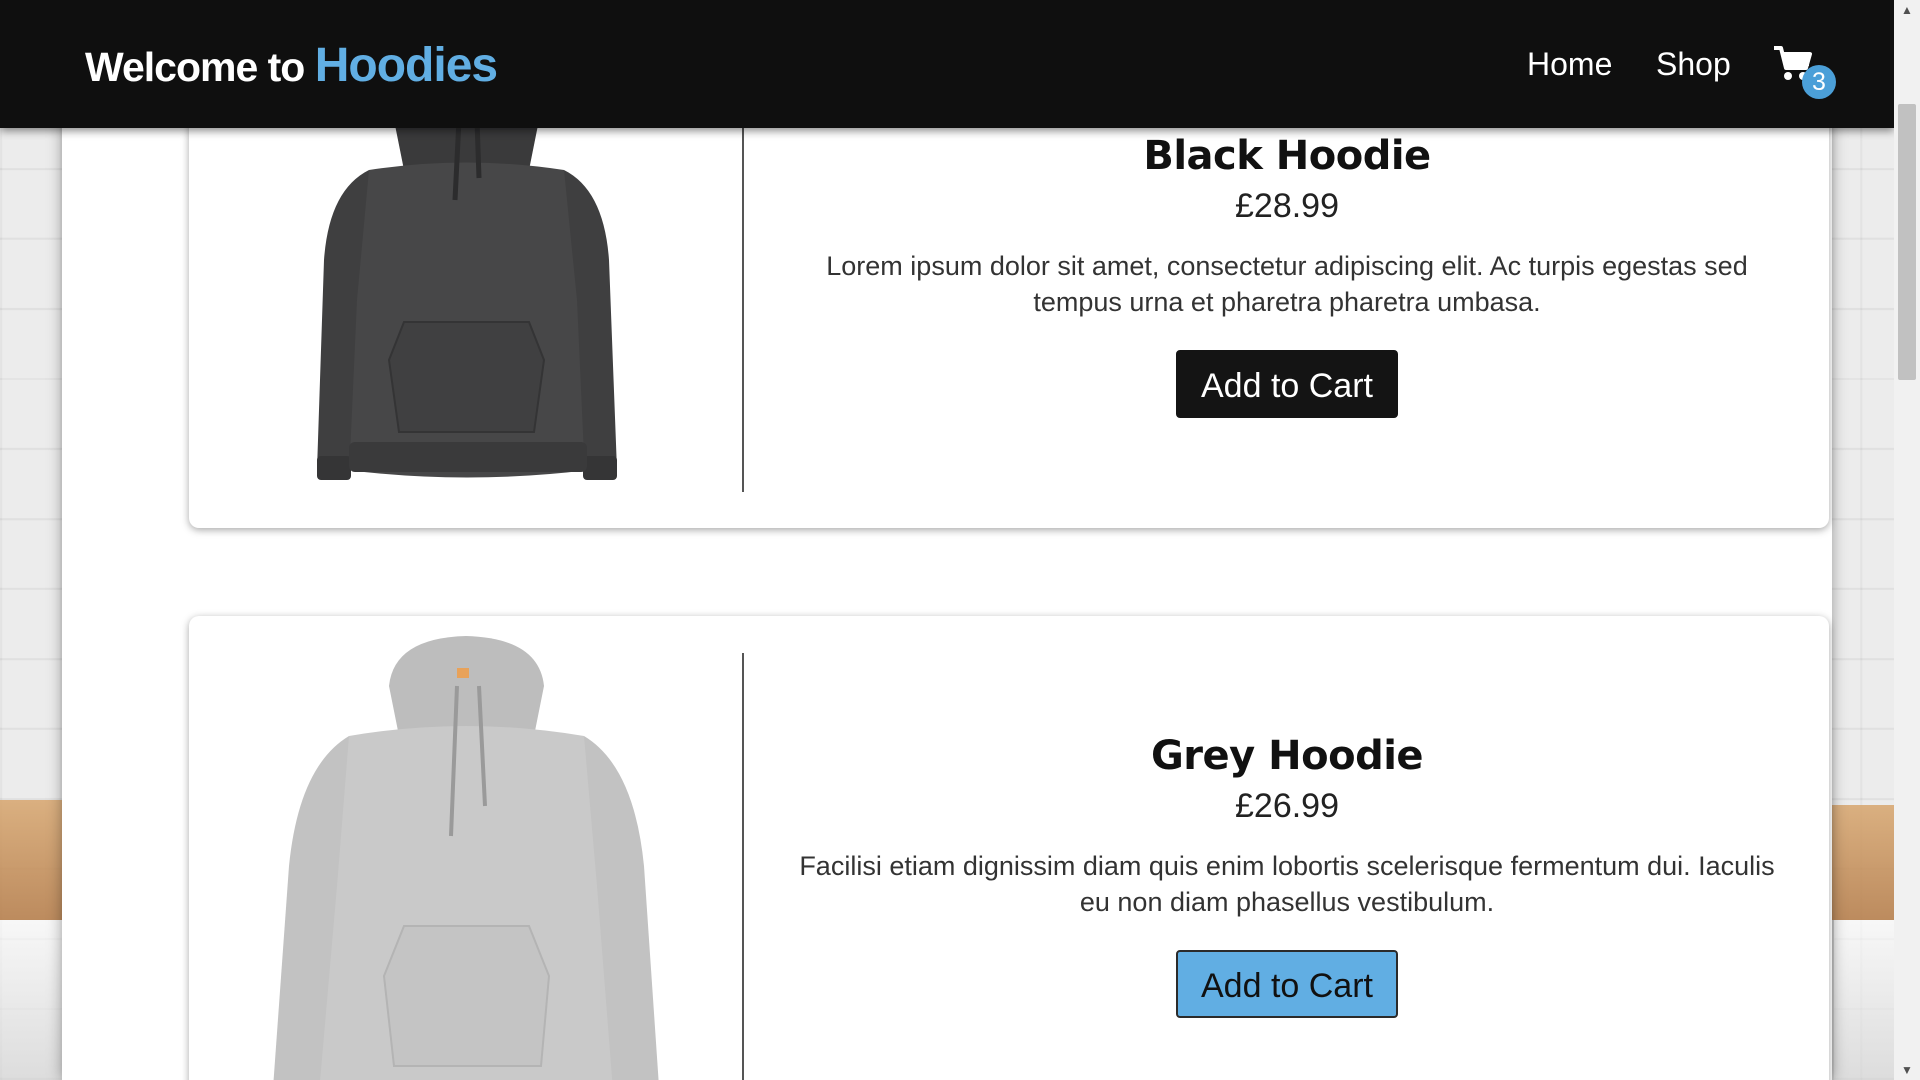 Image resolution: width=1920 pixels, height=1080 pixels. I want to click on background-jar-left, so click(32, 1000).